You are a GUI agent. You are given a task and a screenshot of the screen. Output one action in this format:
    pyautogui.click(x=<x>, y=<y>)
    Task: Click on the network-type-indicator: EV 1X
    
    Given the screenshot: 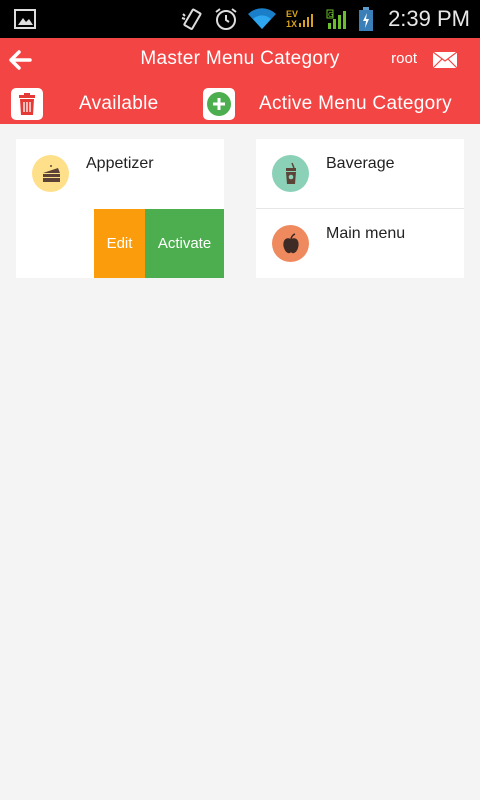 What is the action you would take?
    pyautogui.click(x=292, y=19)
    